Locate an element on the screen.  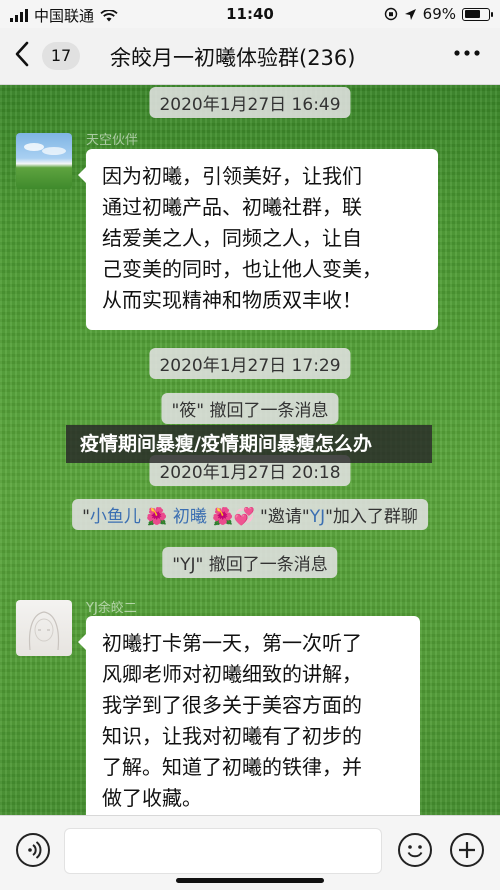
message-line: 初曦打卡第一天，第一次听了 is located at coordinates (232, 643).